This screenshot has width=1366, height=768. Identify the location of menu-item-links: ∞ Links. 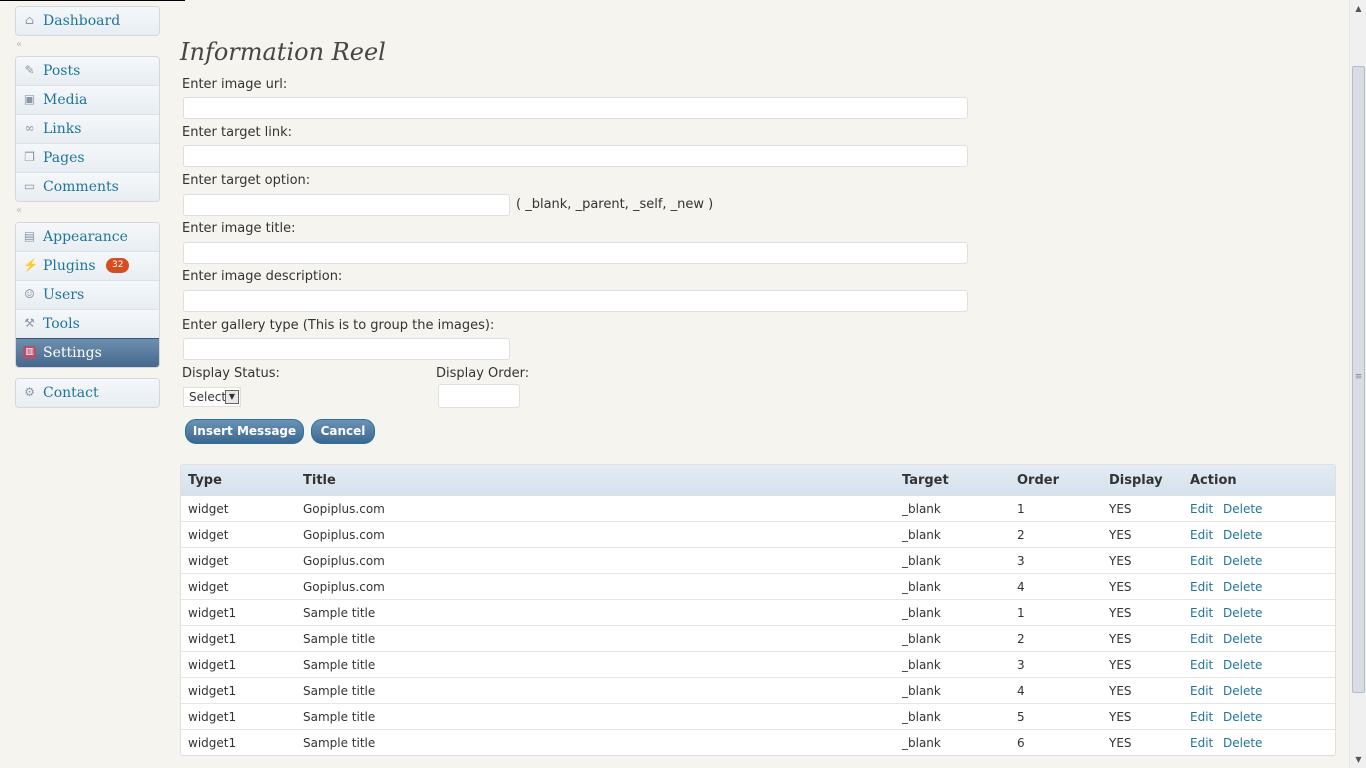
(87, 128).